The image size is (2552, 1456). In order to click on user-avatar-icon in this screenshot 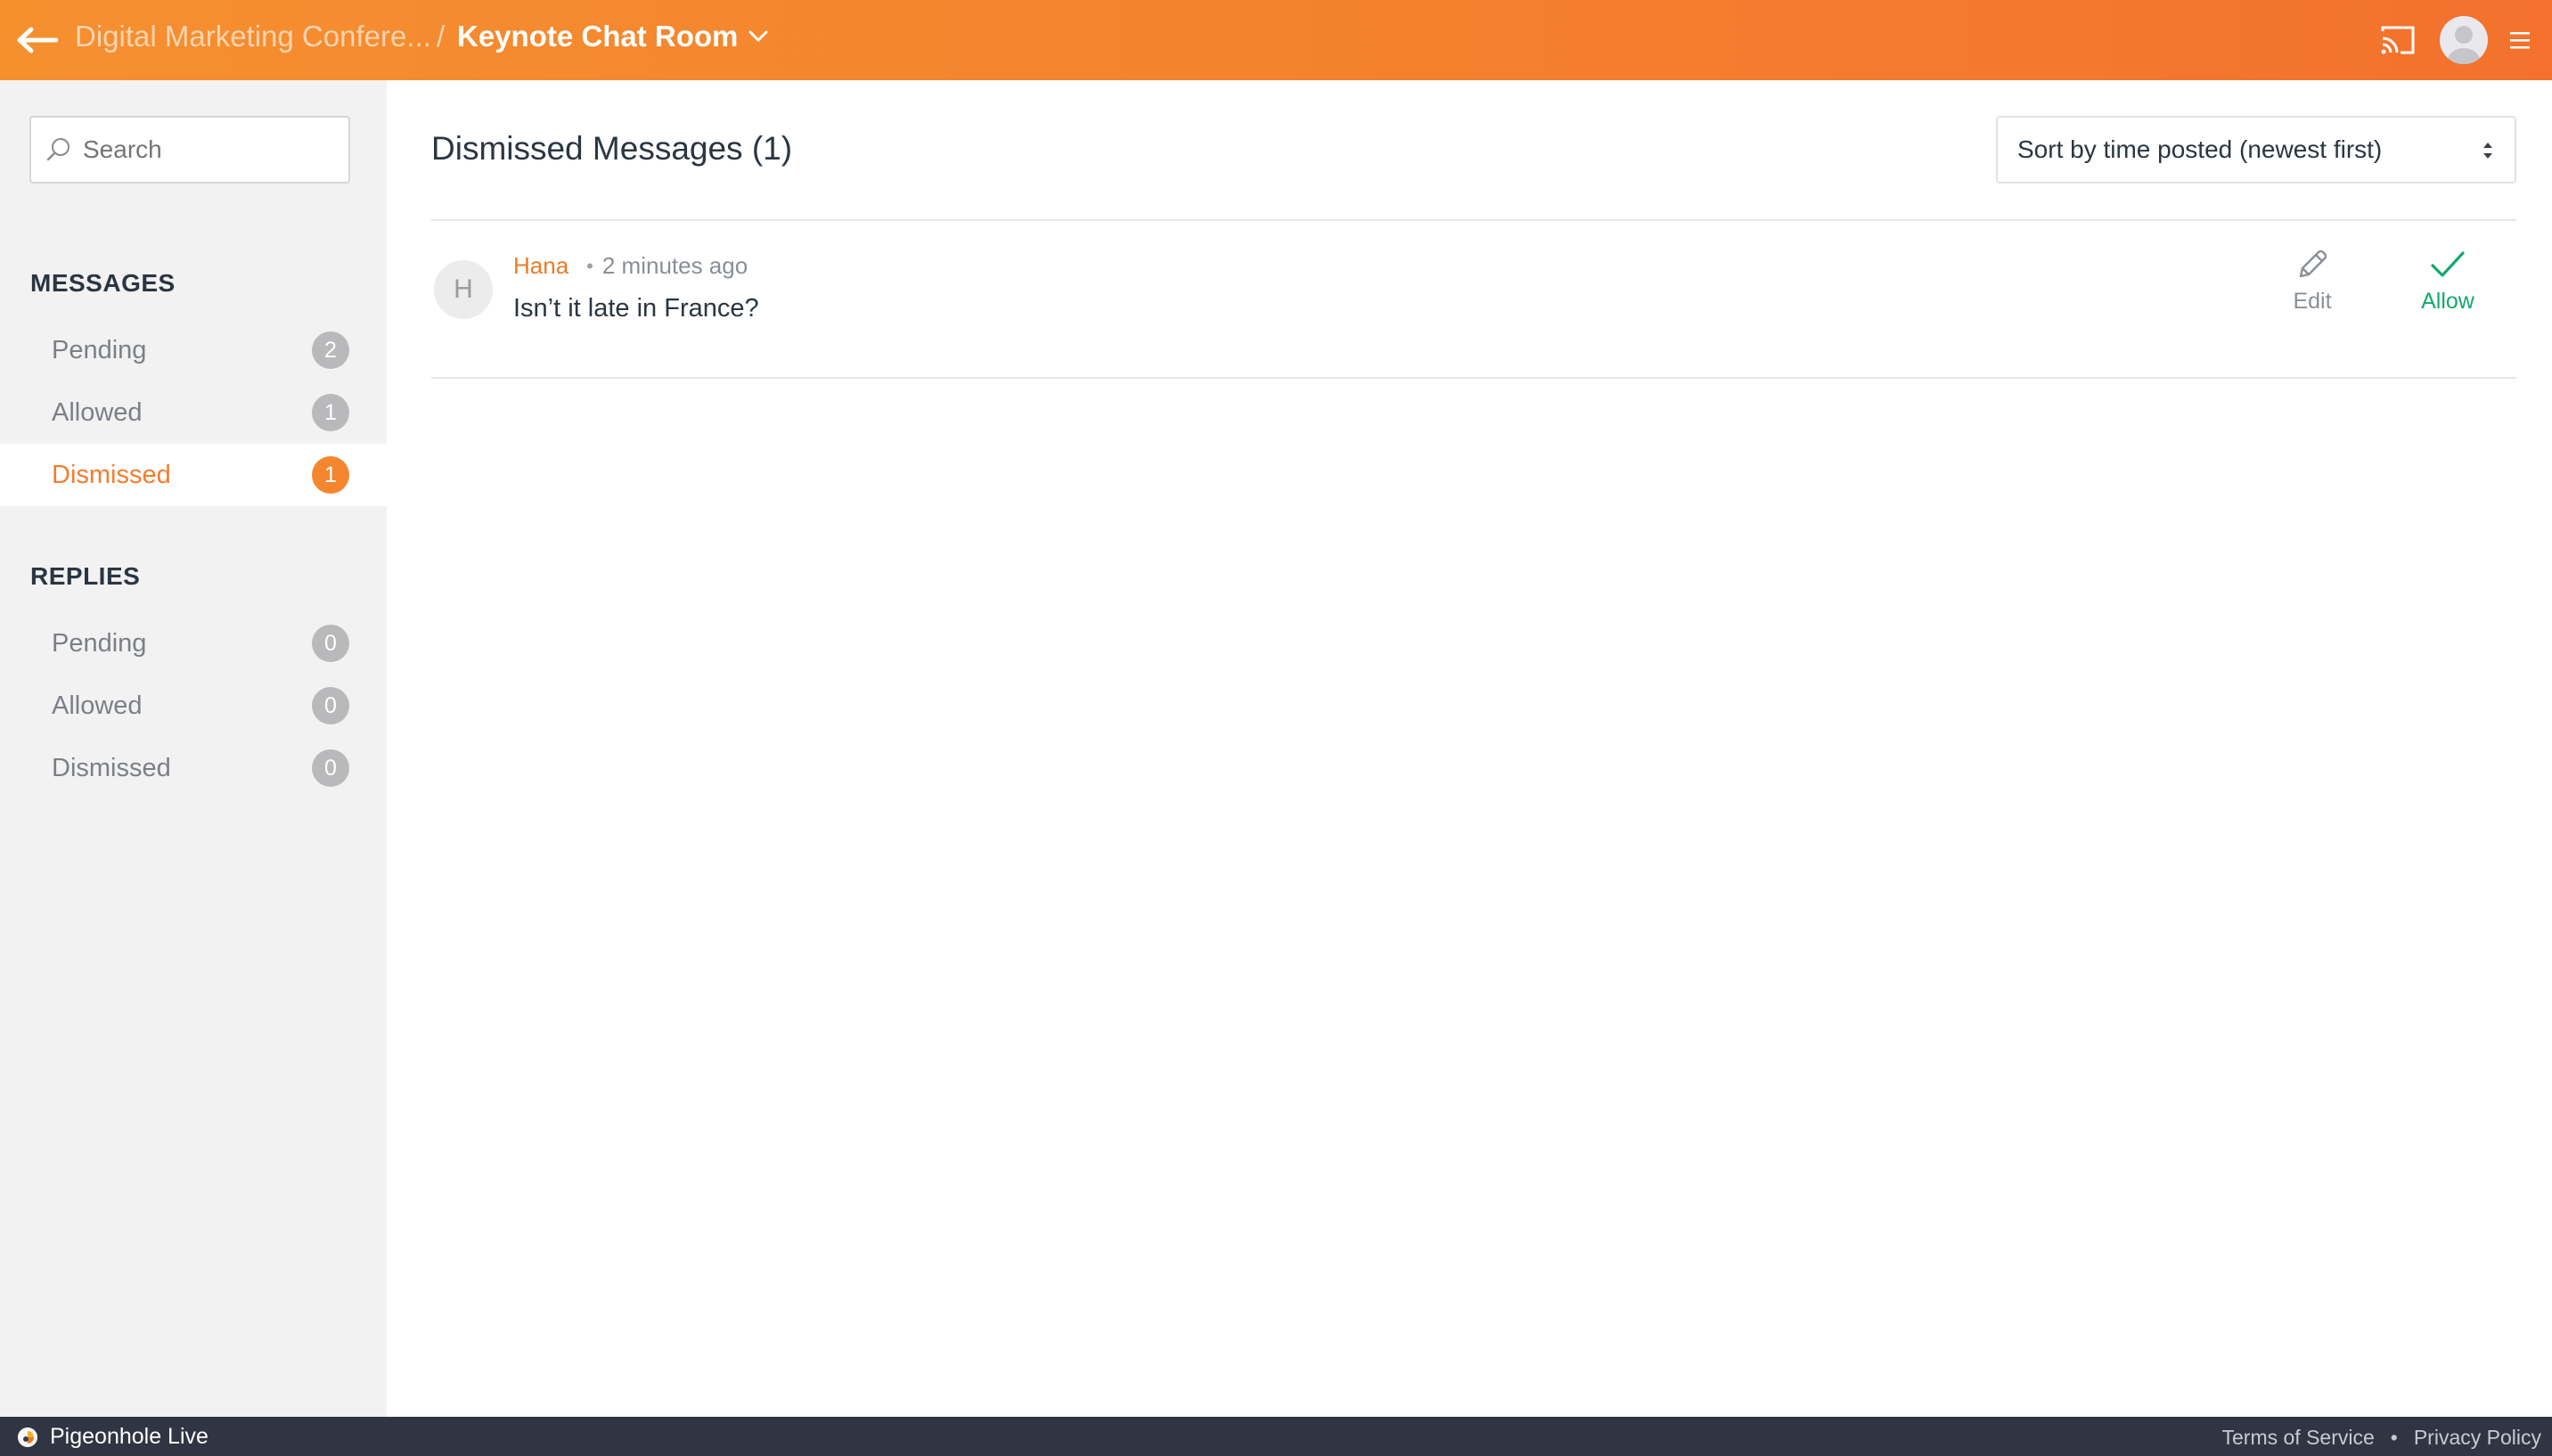, I will do `click(2464, 45)`.